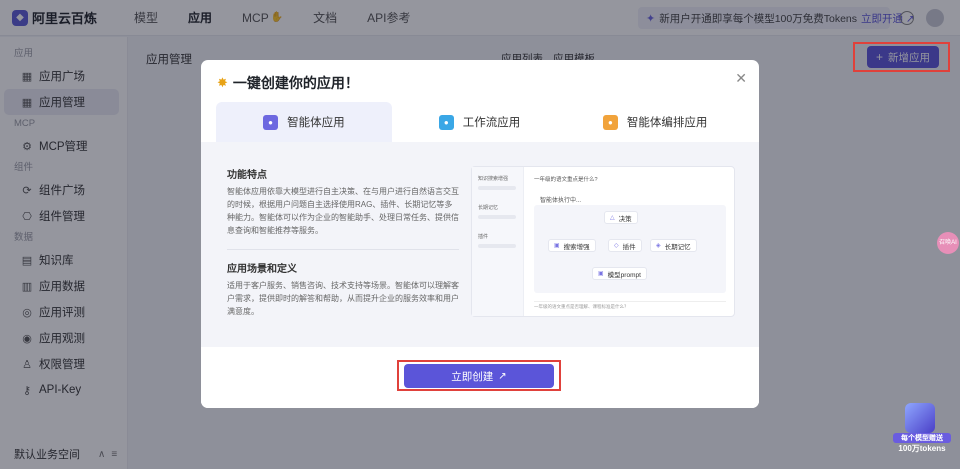  I want to click on preview-label: 知识搜索增强, so click(493, 179).